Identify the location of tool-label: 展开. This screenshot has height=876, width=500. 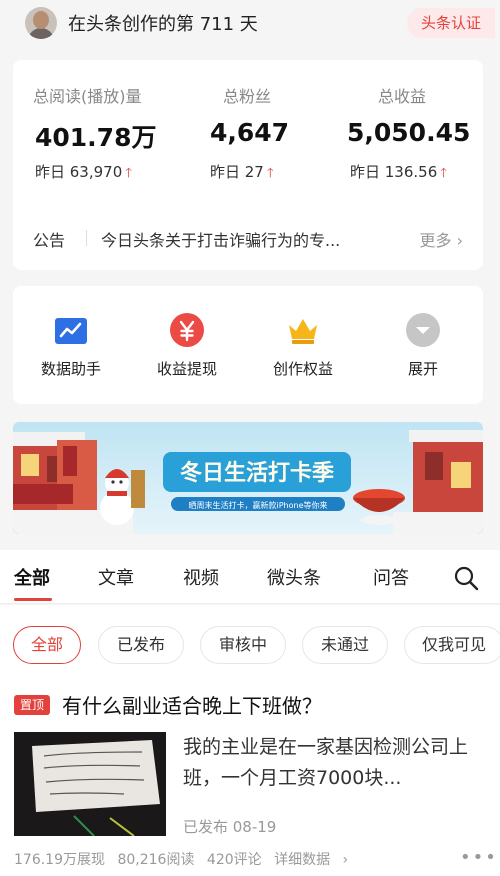
(422, 369).